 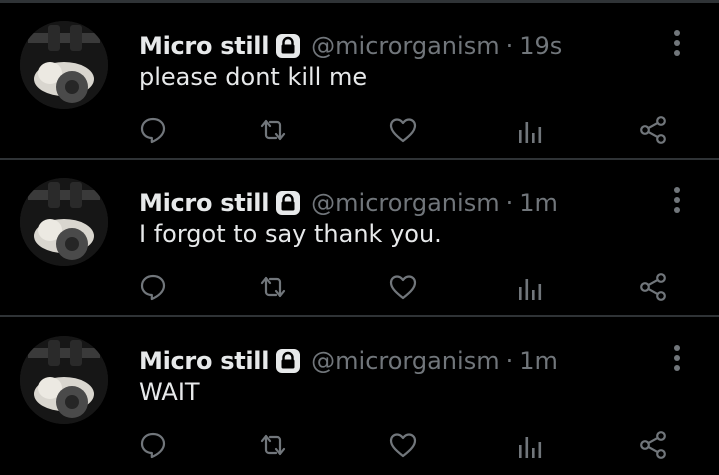 I want to click on tweet-divider, so click(x=359, y=316).